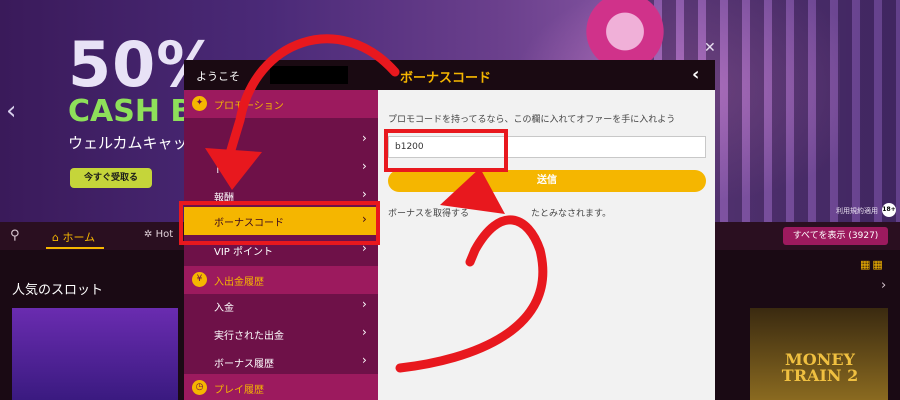  Describe the element at coordinates (281, 280) in the screenshot. I see `sidebar-section-transactions: ¥ 入出金履歴` at that location.